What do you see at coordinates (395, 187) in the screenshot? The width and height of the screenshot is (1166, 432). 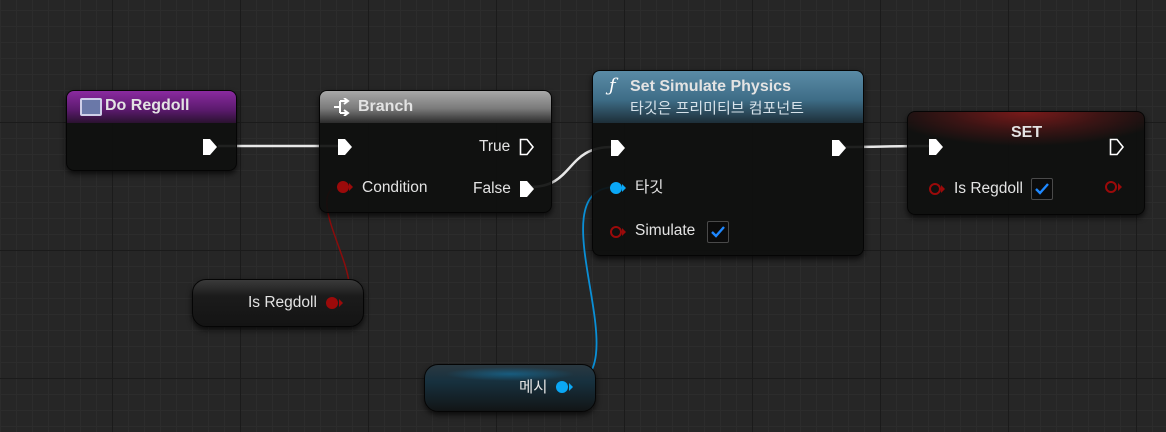 I see `condition-label: Condition` at bounding box center [395, 187].